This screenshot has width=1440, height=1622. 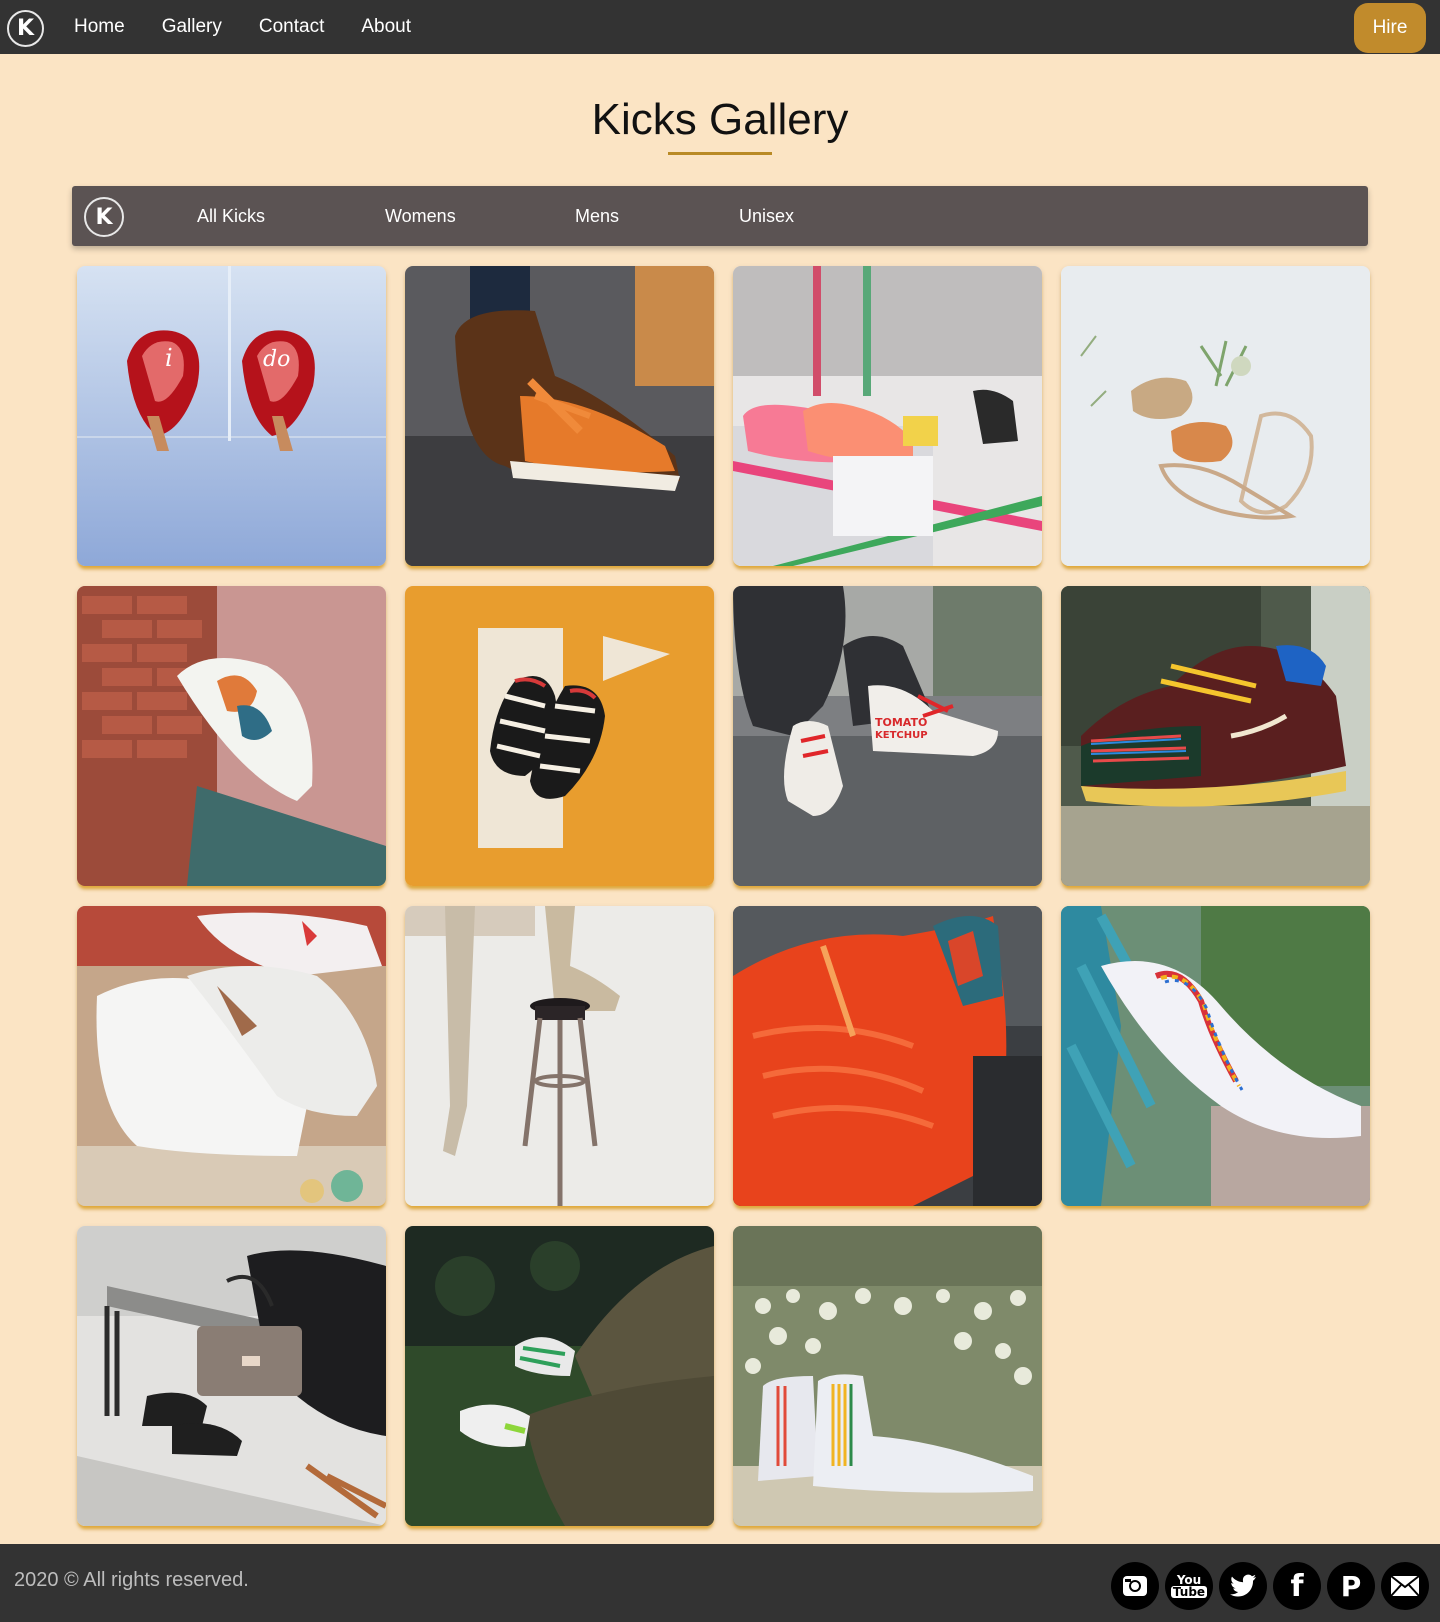 I want to click on gallery-item-tomato-ketchup-sneakers: TOMATO KETCHUP, so click(x=887, y=736).